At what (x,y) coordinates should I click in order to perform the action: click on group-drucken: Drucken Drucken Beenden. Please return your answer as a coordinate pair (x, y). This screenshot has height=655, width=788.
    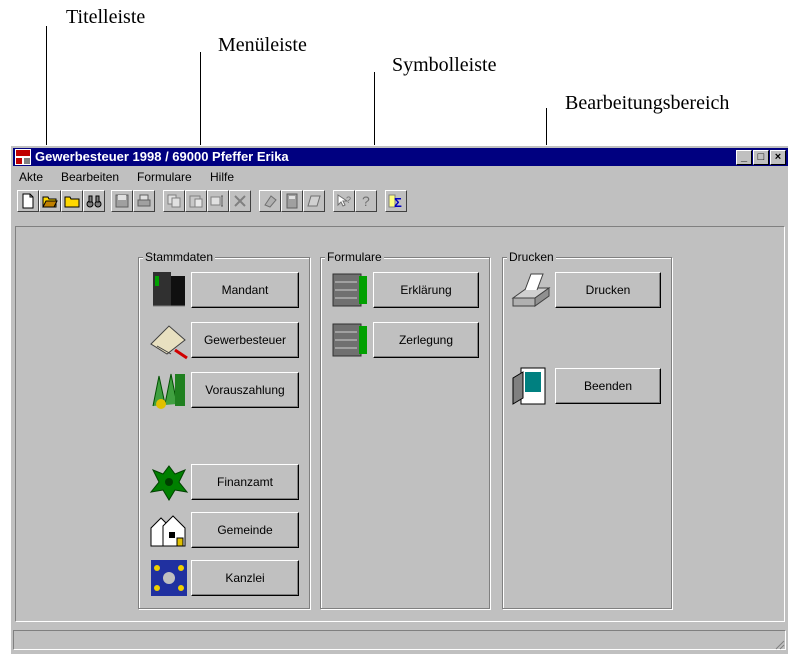
    Looking at the image, I should click on (587, 429).